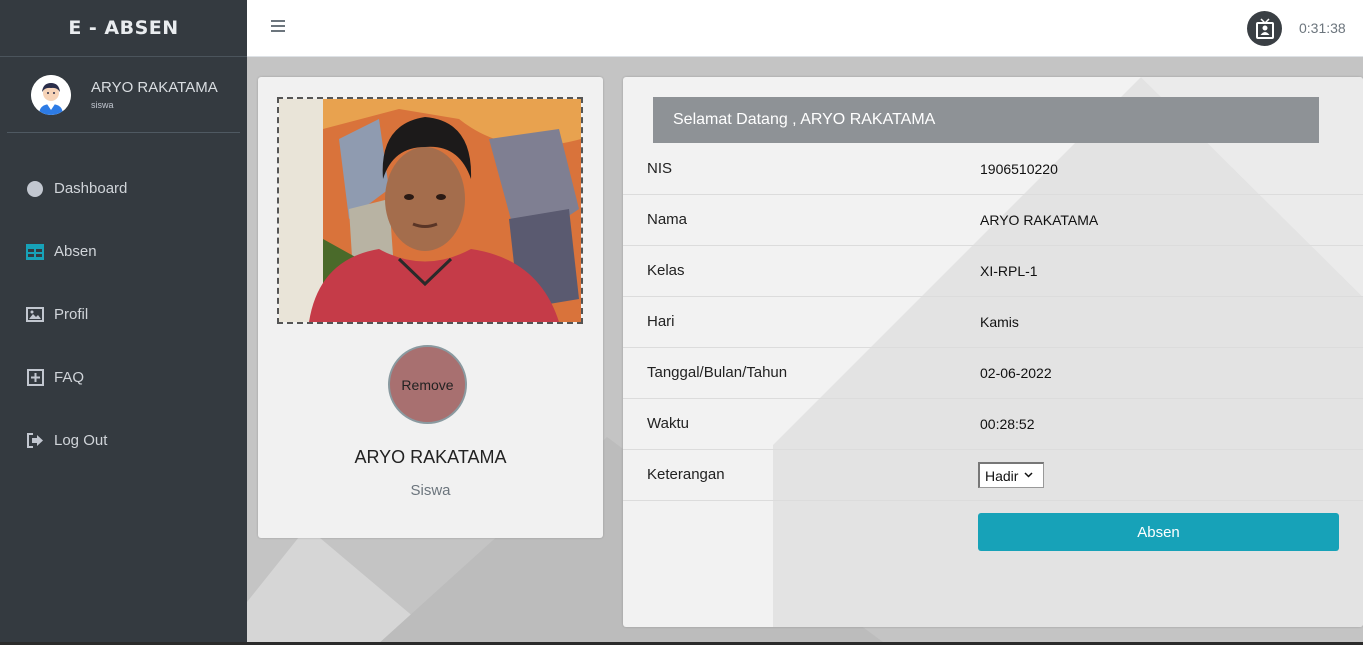  I want to click on sidebar-item-label: Profil, so click(71, 314).